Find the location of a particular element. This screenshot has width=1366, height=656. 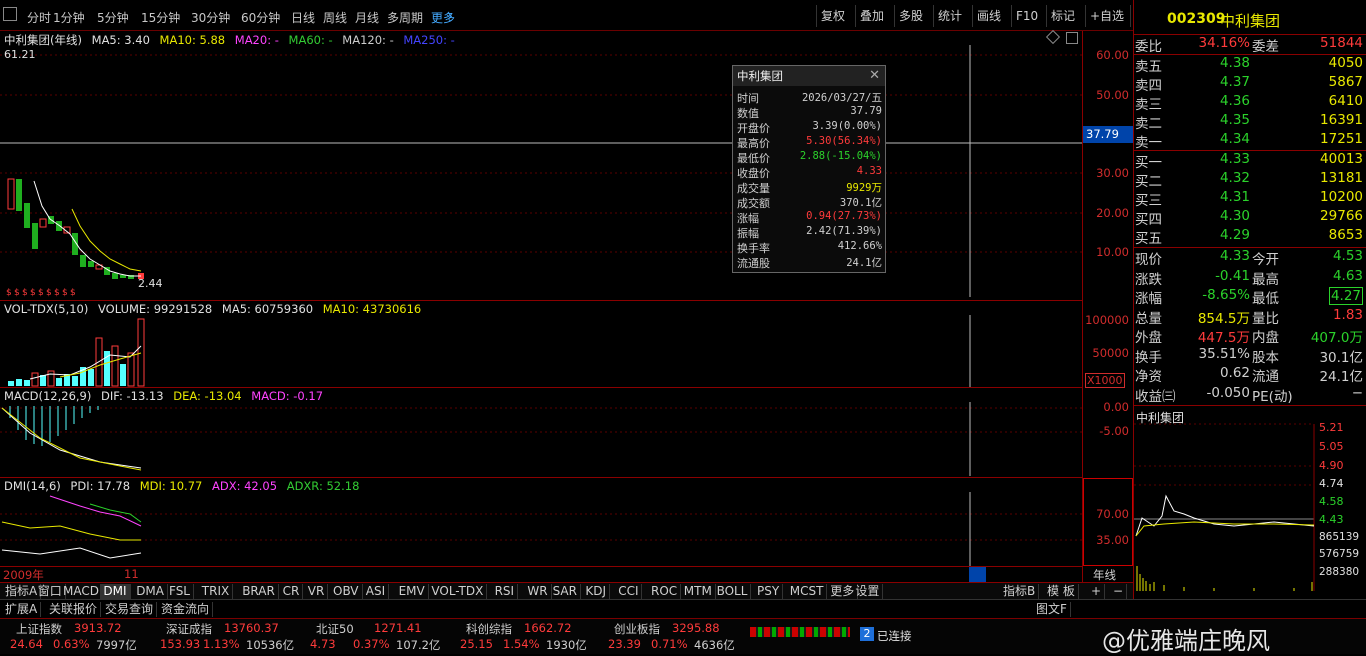

tab-2: MACD is located at coordinates (81, 591).